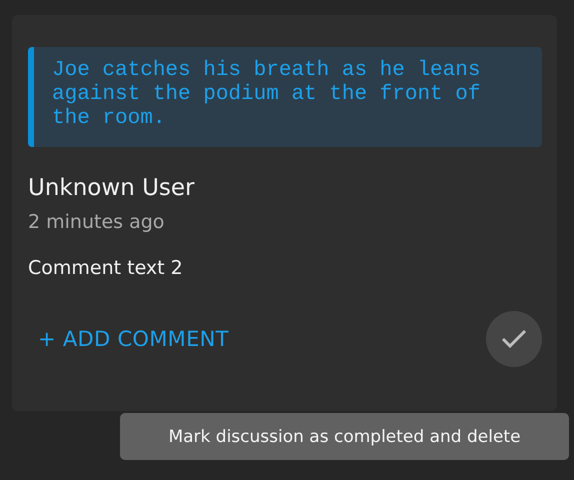  What do you see at coordinates (344, 436) in the screenshot?
I see `tooltip: Mark discussion as completed and delete` at bounding box center [344, 436].